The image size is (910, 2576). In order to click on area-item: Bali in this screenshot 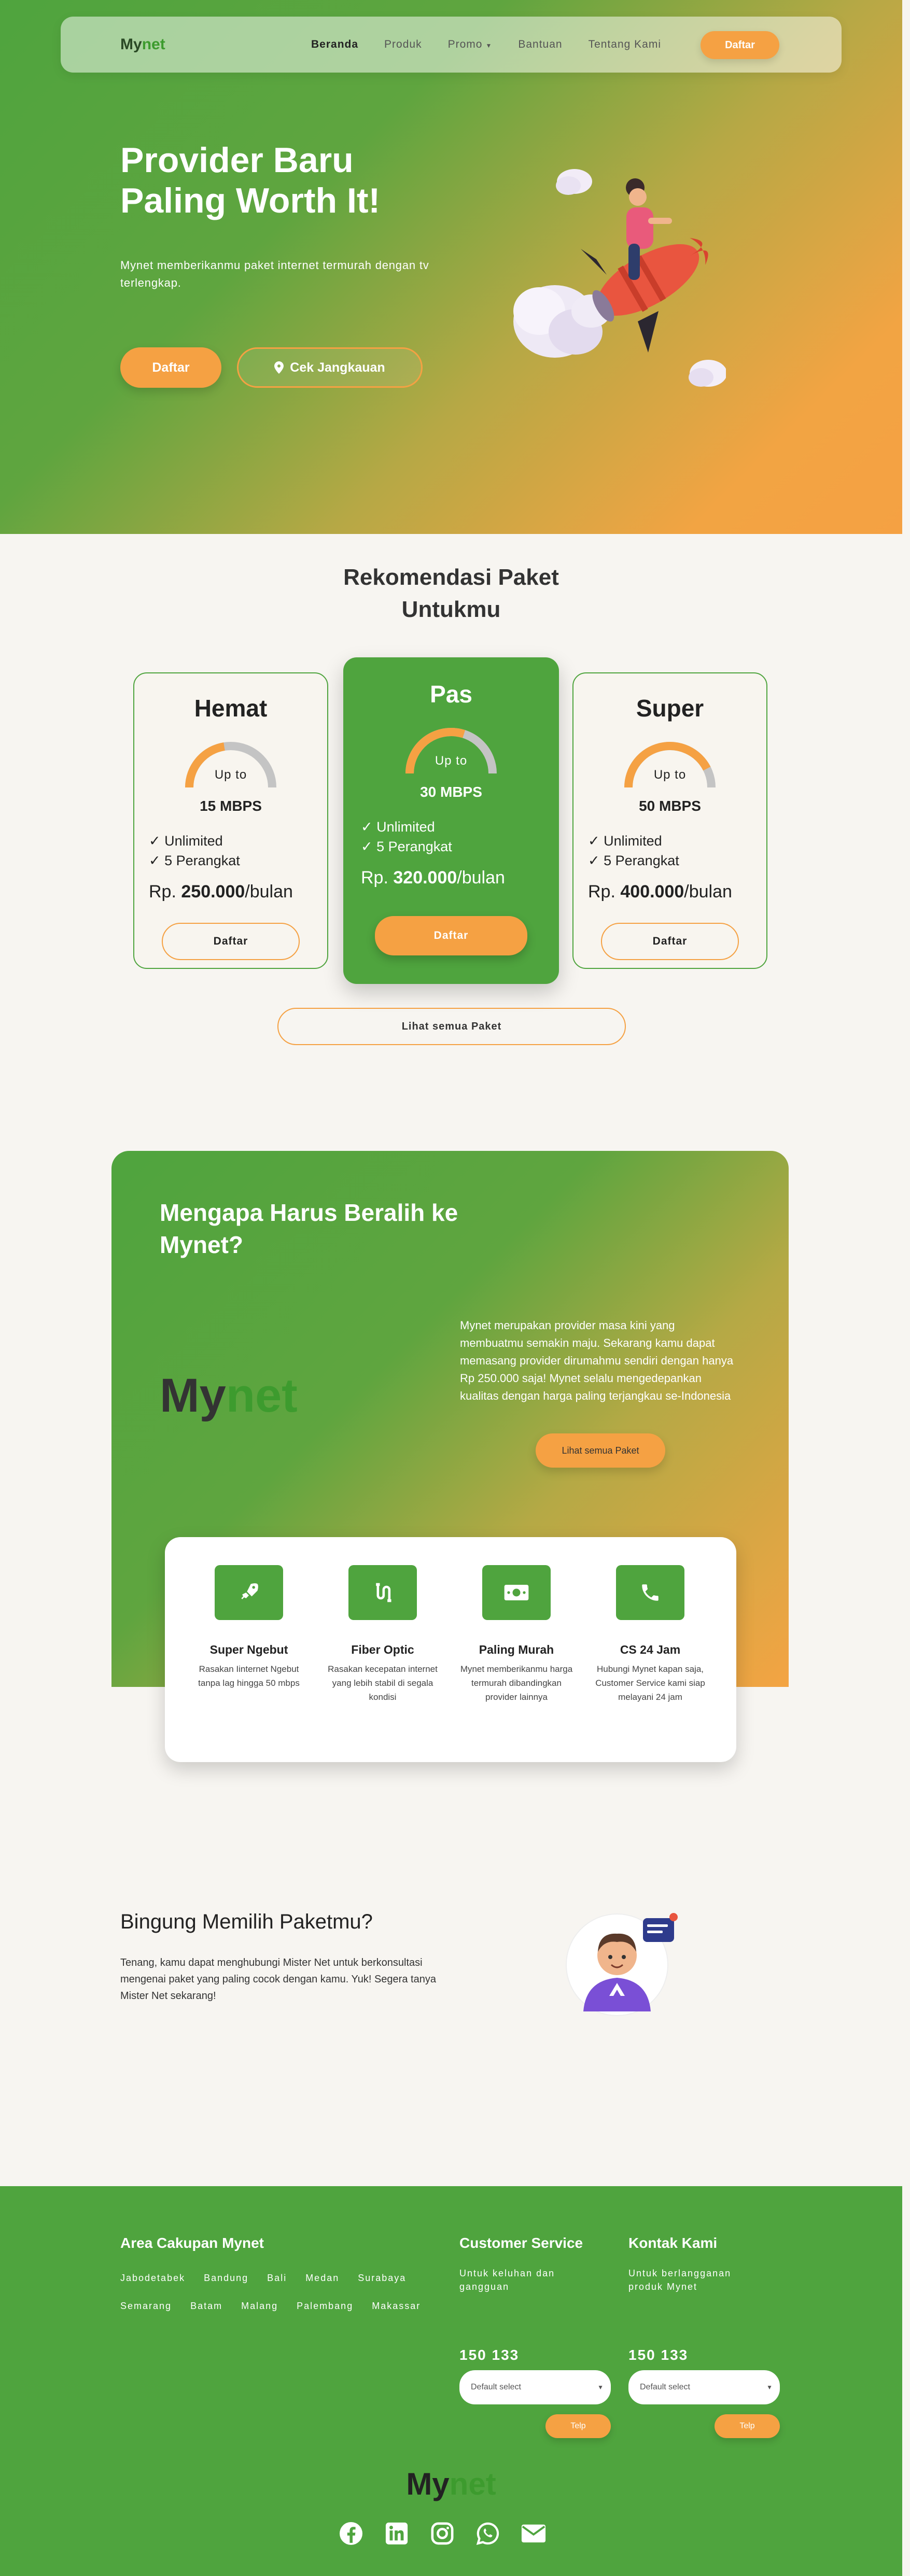, I will do `click(277, 2278)`.